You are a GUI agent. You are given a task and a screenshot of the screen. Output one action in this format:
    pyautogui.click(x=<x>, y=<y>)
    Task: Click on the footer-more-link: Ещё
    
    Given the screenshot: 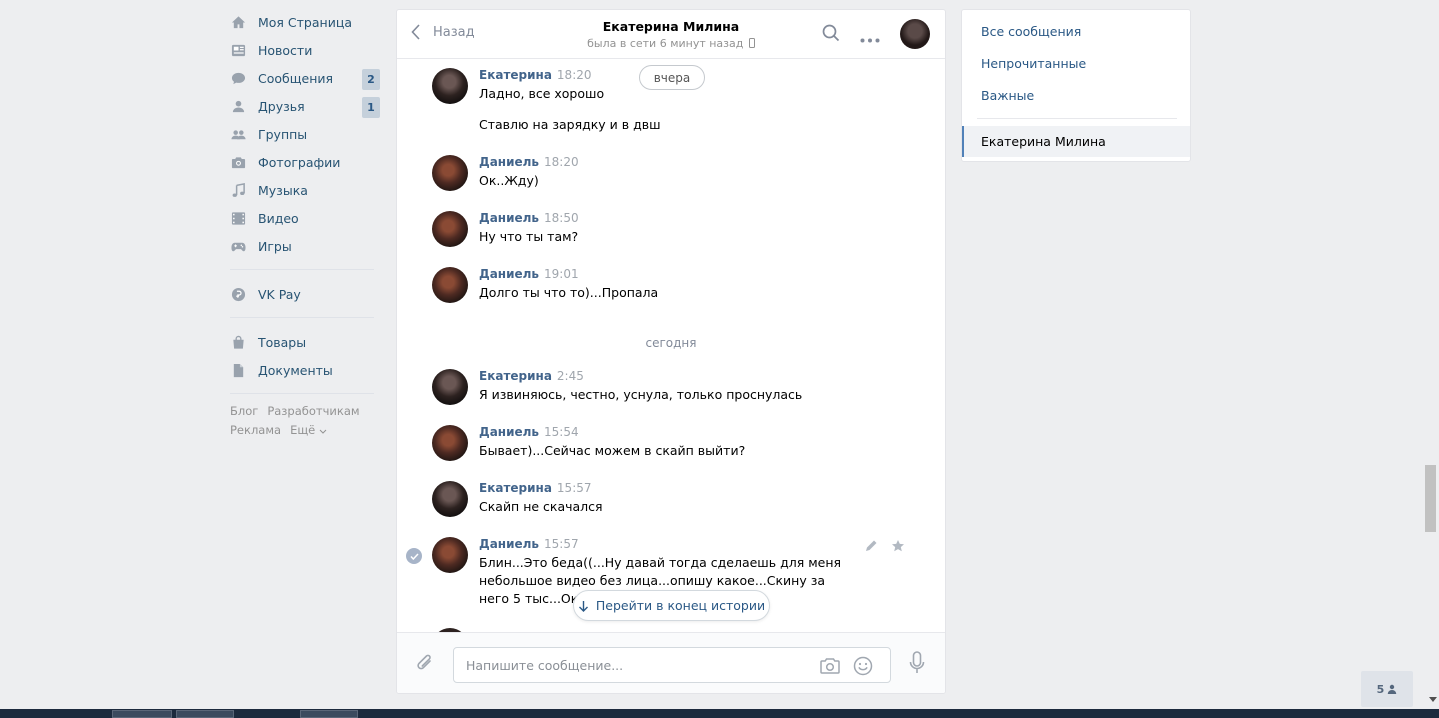 What is the action you would take?
    pyautogui.click(x=308, y=430)
    